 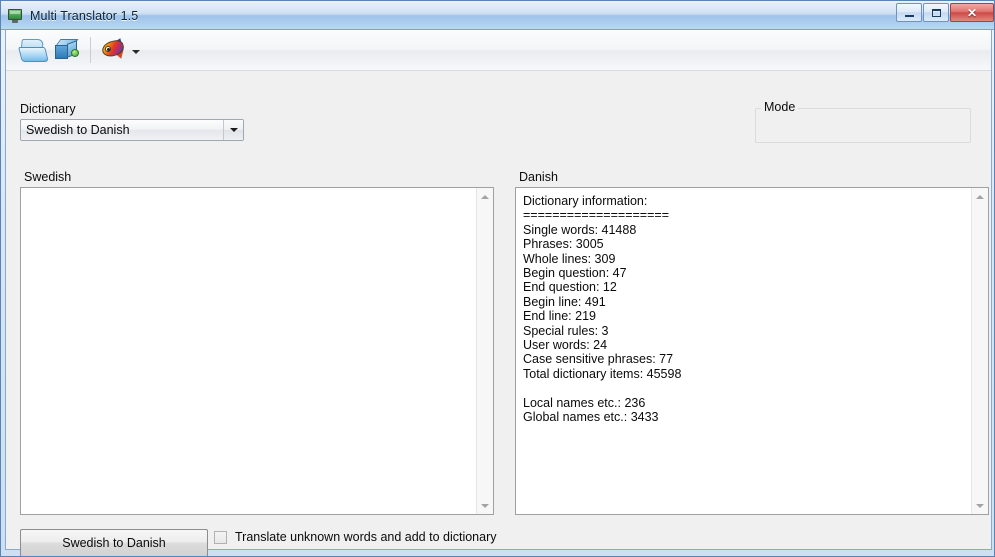 What do you see at coordinates (909, 12) in the screenshot?
I see `minimize-button` at bounding box center [909, 12].